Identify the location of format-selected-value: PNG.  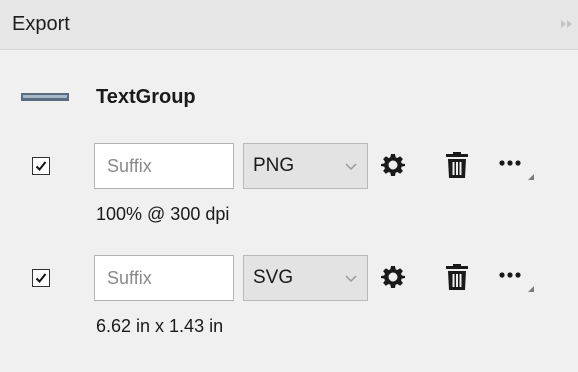
(274, 165).